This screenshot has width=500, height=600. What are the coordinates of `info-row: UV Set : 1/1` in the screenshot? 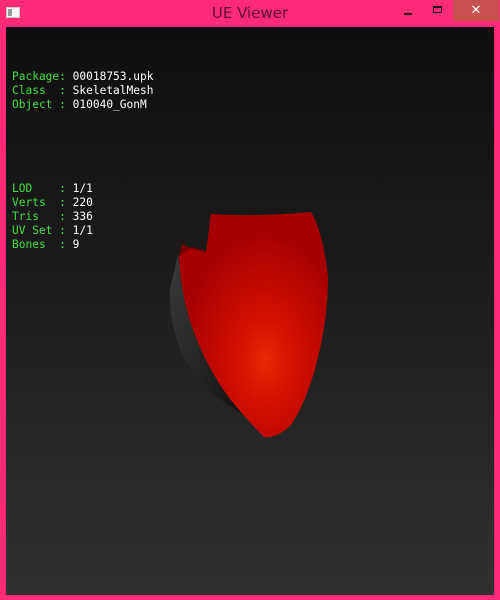 It's located at (82, 231).